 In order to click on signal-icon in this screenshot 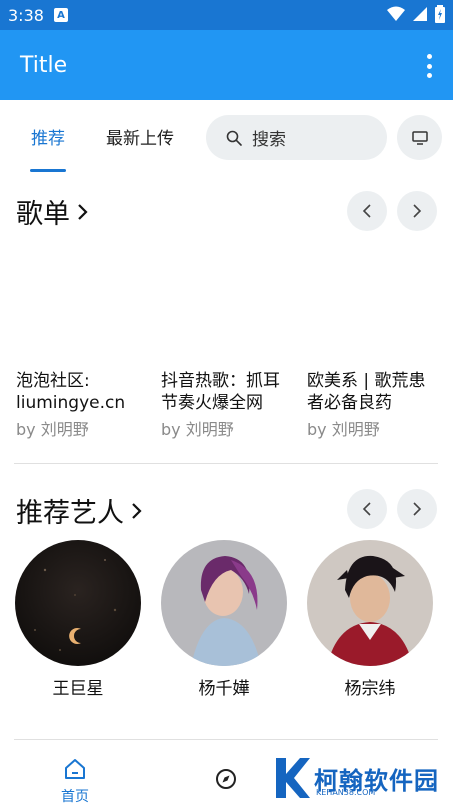, I will do `click(420, 14)`.